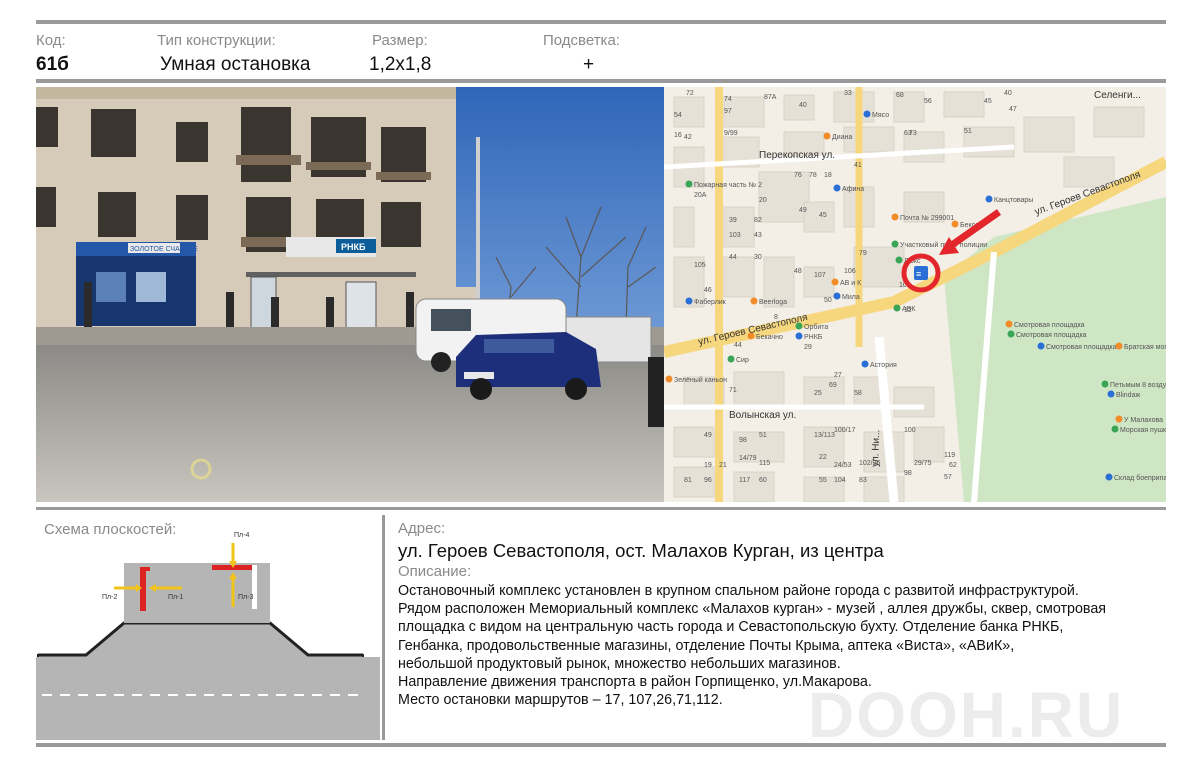 This screenshot has height=768, width=1200. What do you see at coordinates (581, 40) in the screenshot?
I see `light-label: Подсветка:` at bounding box center [581, 40].